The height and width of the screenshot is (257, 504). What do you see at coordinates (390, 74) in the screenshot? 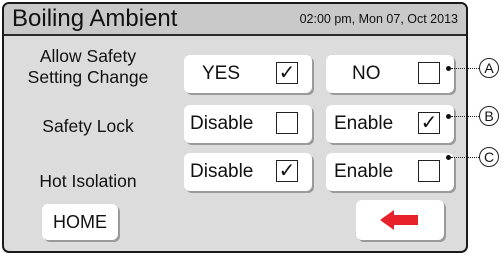
I see `allow-change-no-option: NO` at bounding box center [390, 74].